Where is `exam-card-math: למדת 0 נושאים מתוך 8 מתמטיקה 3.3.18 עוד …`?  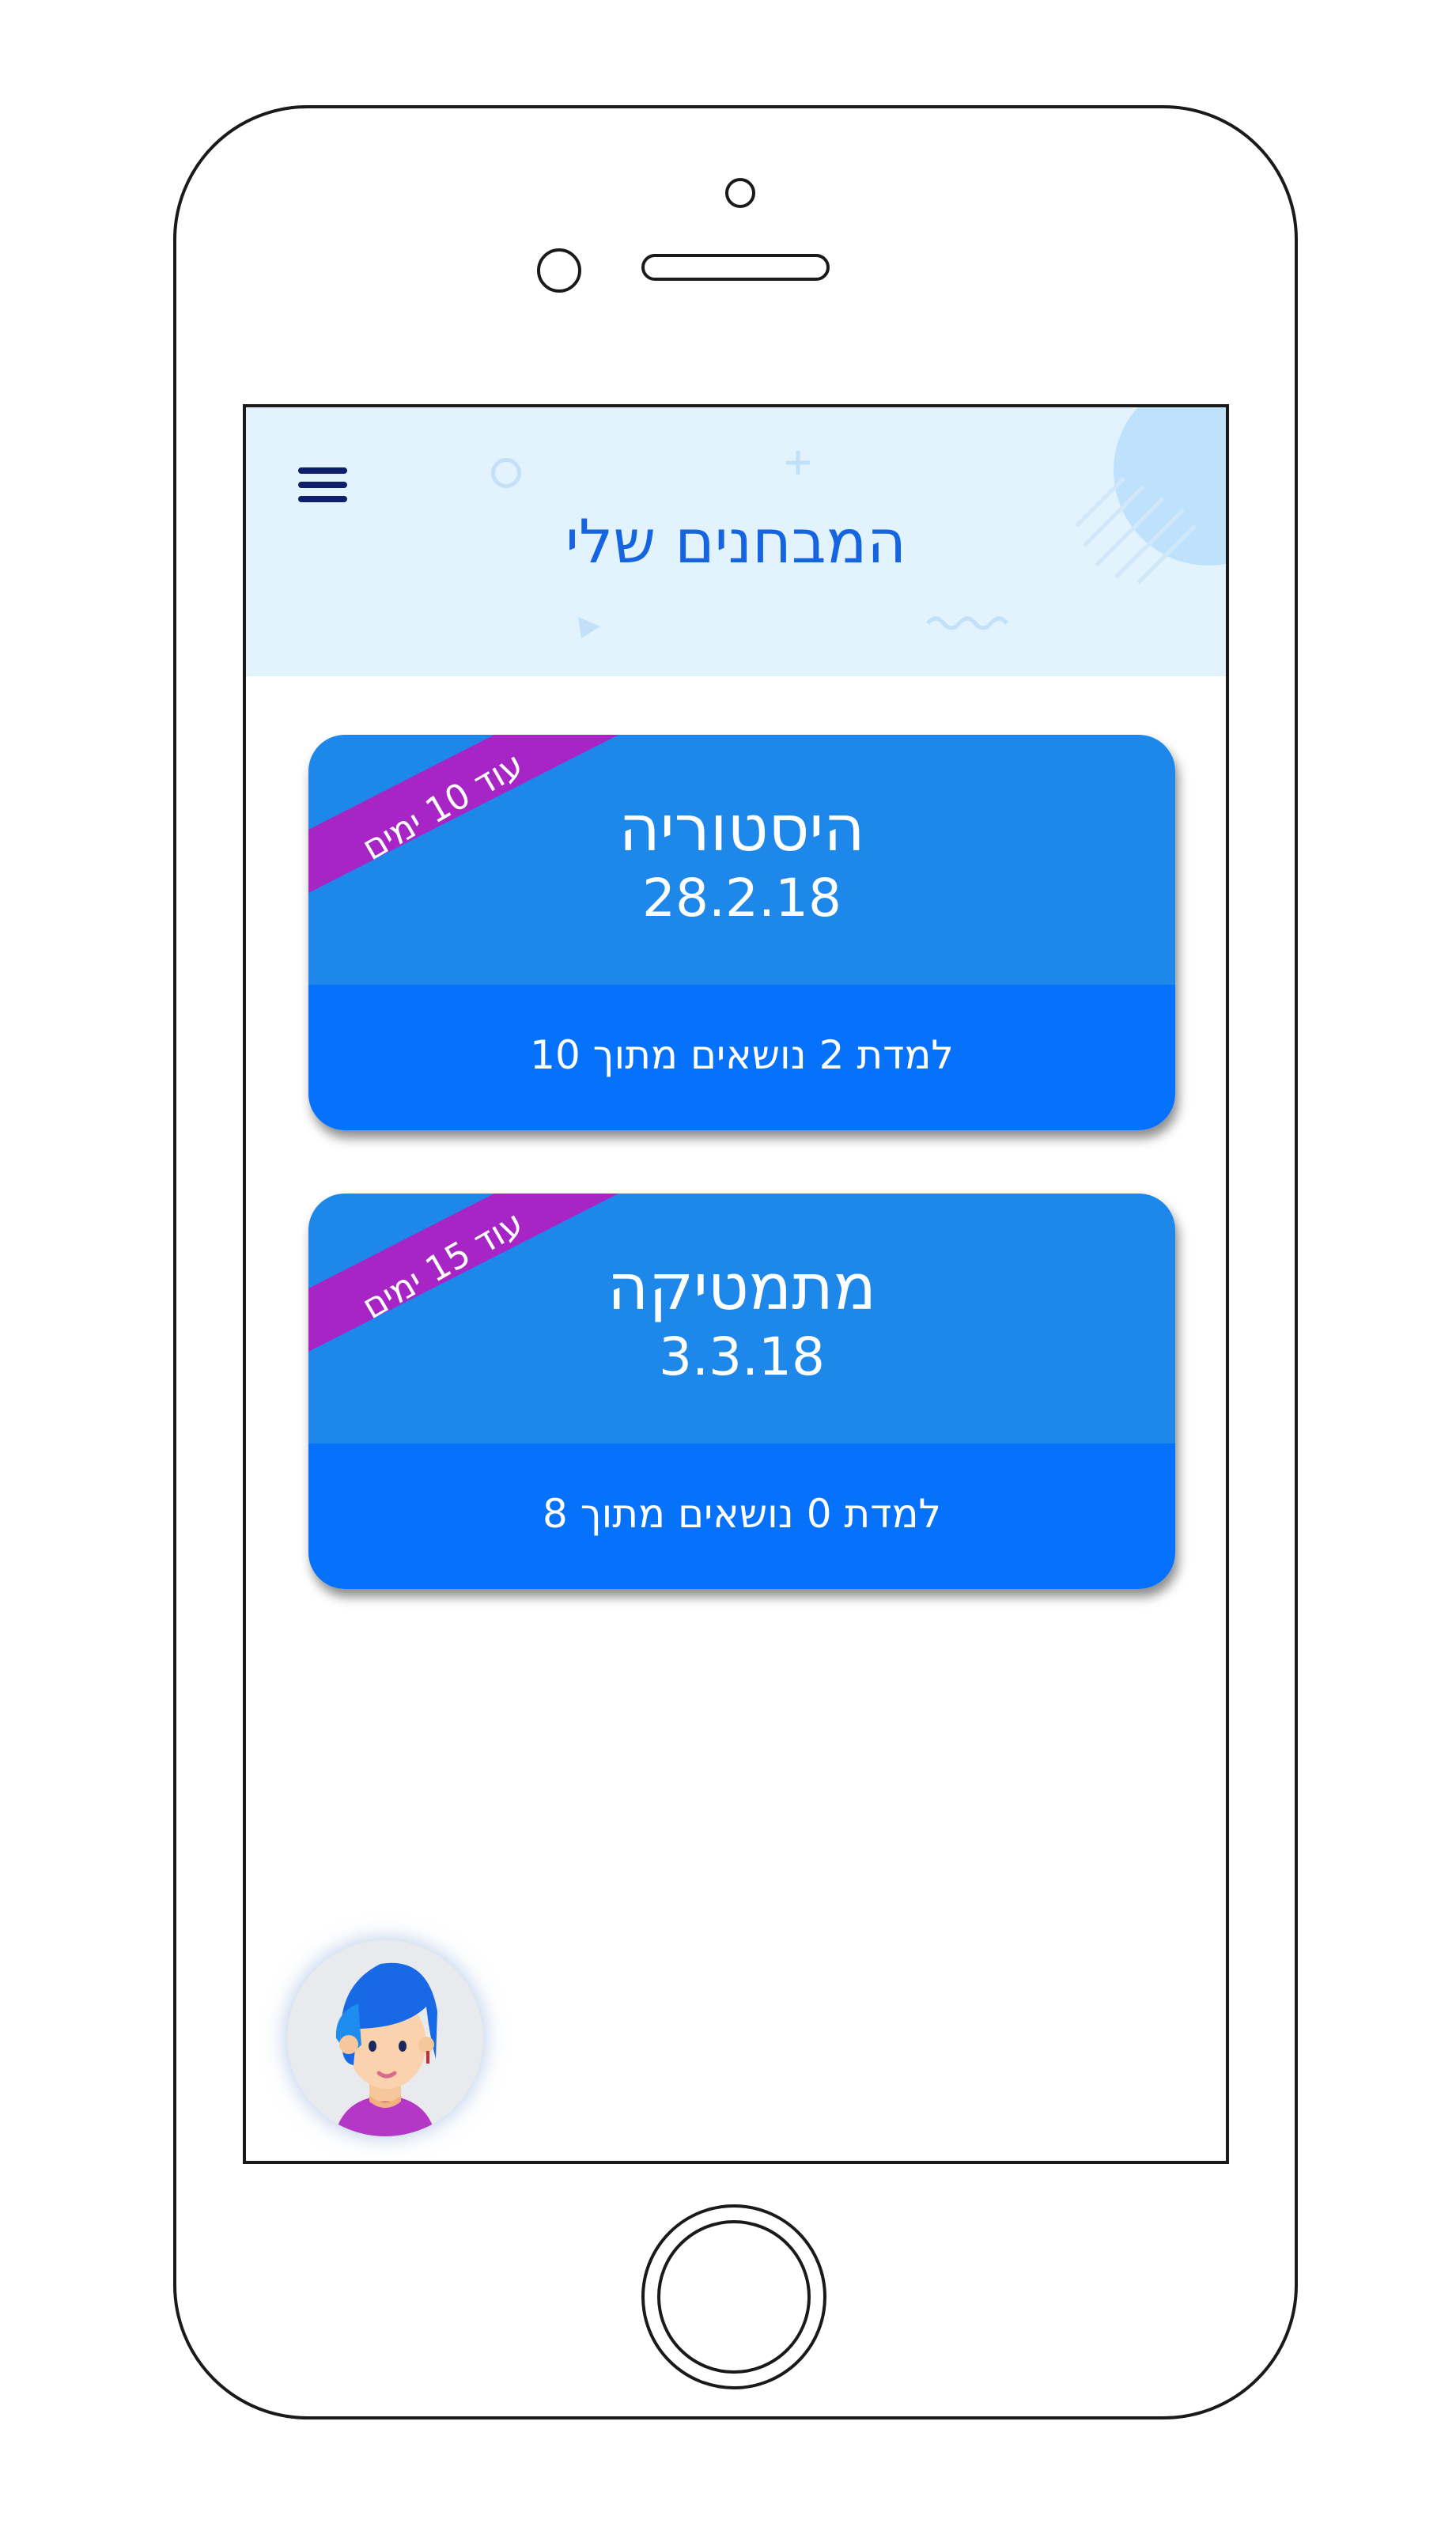
exam-card-math: למדת 0 נושאים מתוך 8 מתמטיקה 3.3.18 עוד … is located at coordinates (741, 1391).